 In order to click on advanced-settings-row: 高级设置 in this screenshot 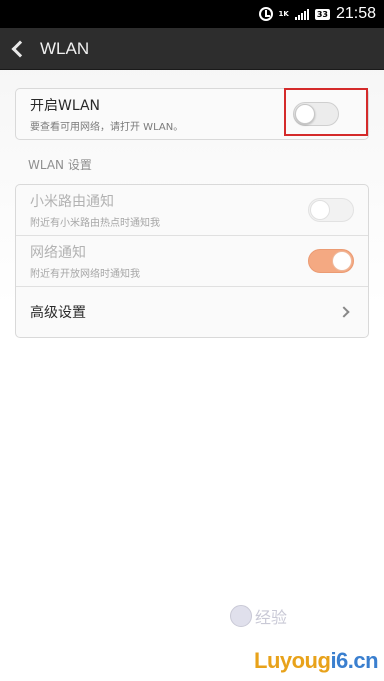, I will do `click(192, 312)`.